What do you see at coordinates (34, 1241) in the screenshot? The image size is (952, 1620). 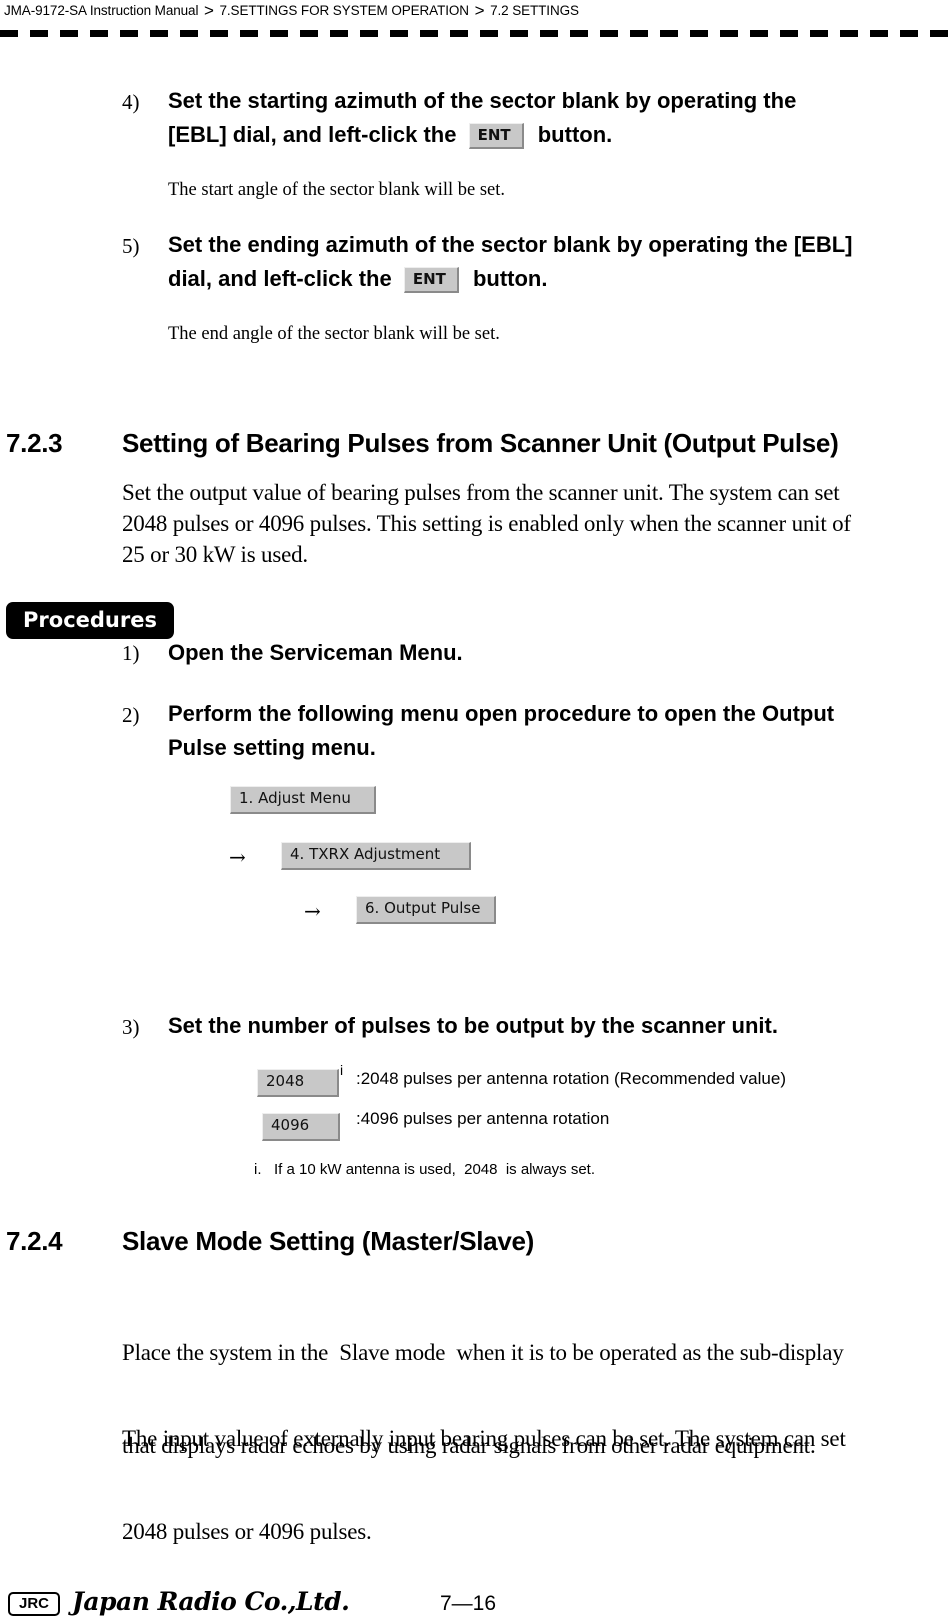 I see `section-number: 7.2.4` at bounding box center [34, 1241].